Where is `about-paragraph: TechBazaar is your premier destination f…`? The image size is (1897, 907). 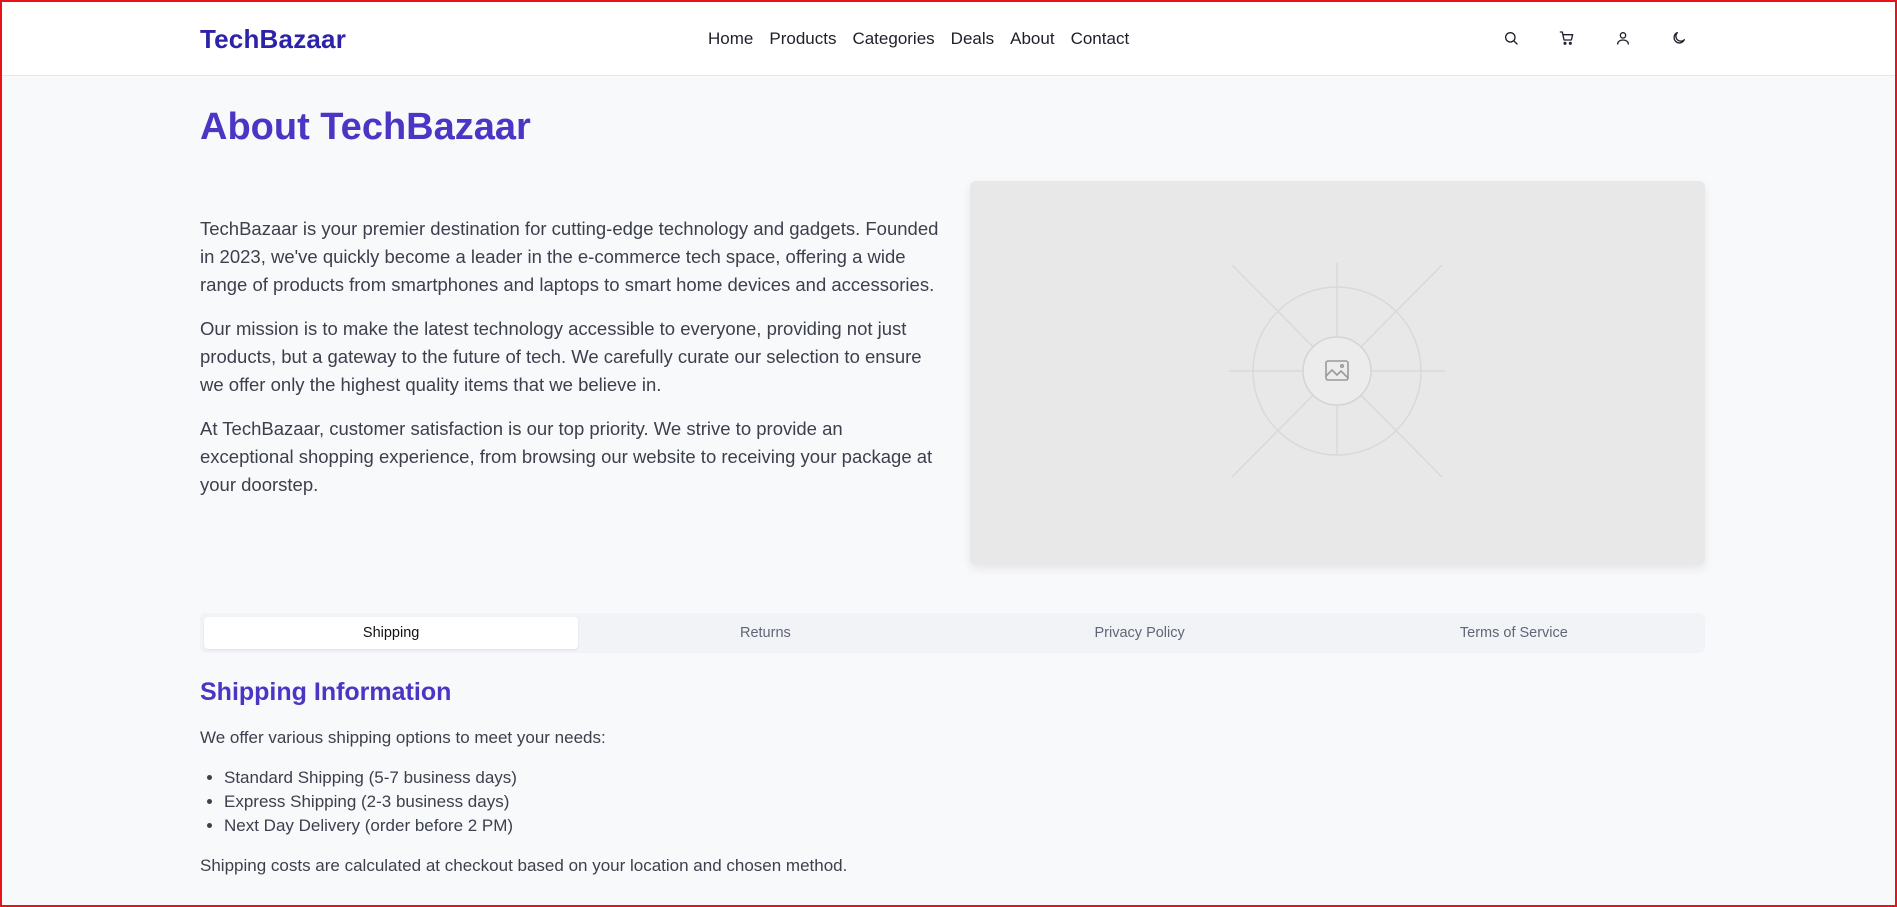 about-paragraph: TechBazaar is your premier destination f… is located at coordinates (569, 256).